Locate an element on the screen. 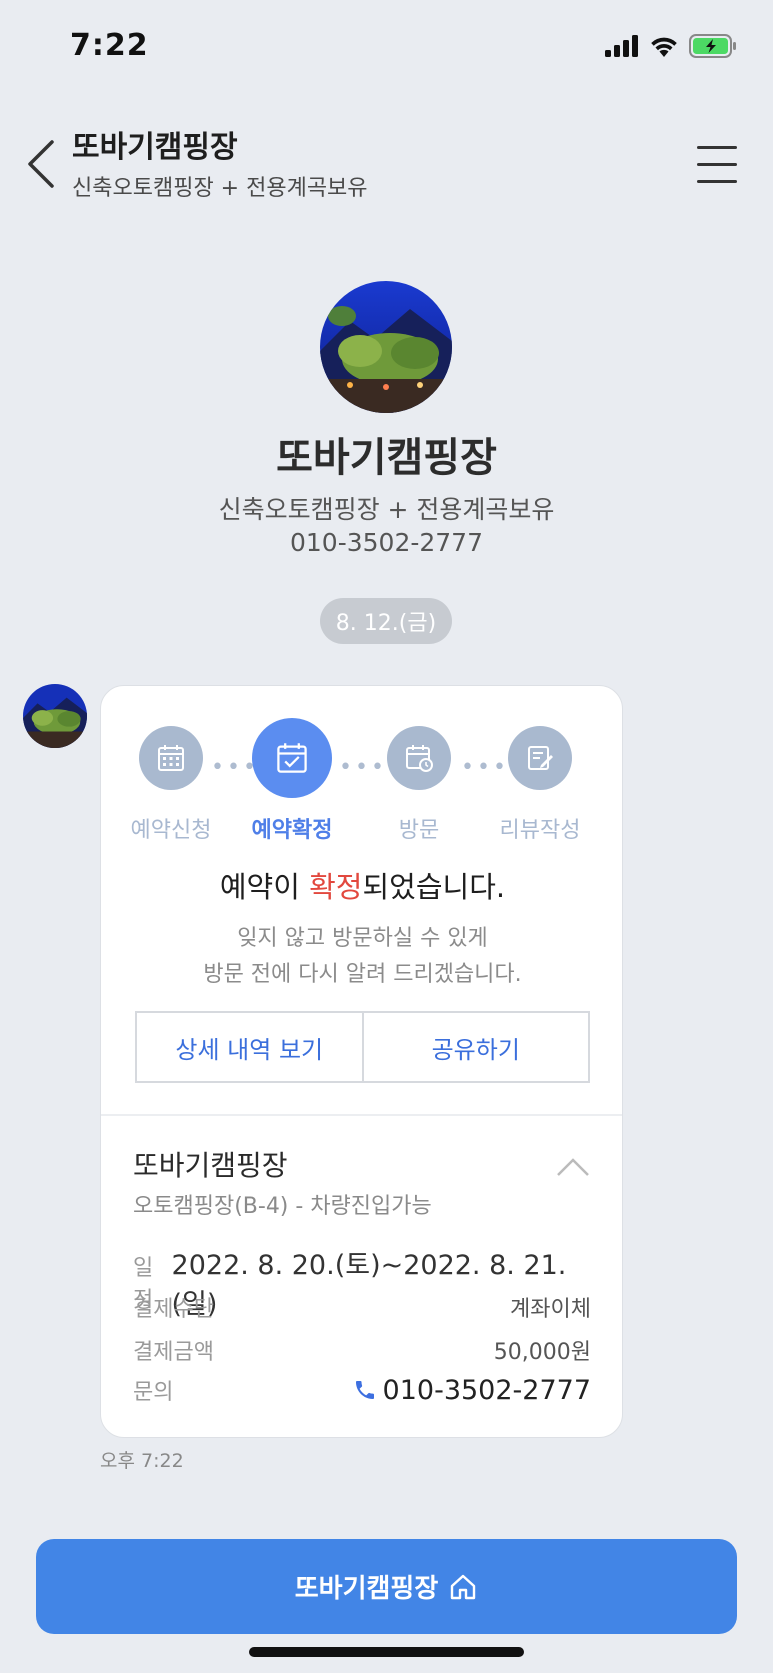  step-label-request: 예약신청 is located at coordinates (171, 830).